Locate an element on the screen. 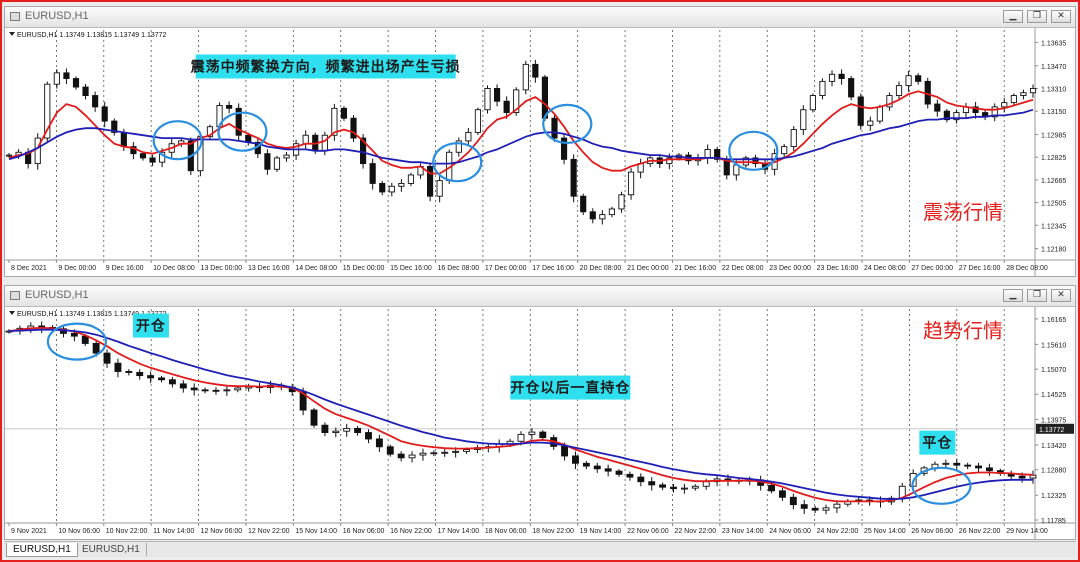 This screenshot has height=562, width=1080. price-tick-label: 1.12825 is located at coordinates (1053, 158).